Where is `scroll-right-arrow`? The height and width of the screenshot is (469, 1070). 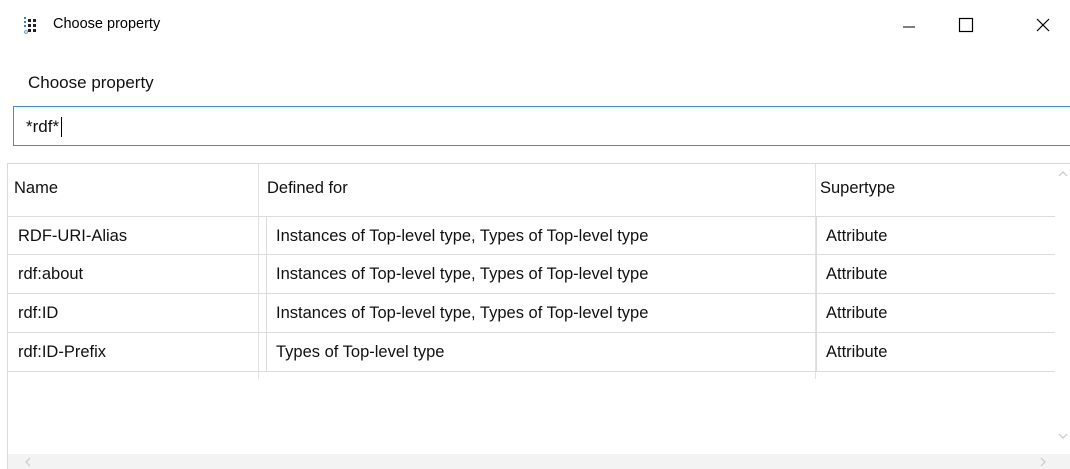 scroll-right-arrow is located at coordinates (1043, 461).